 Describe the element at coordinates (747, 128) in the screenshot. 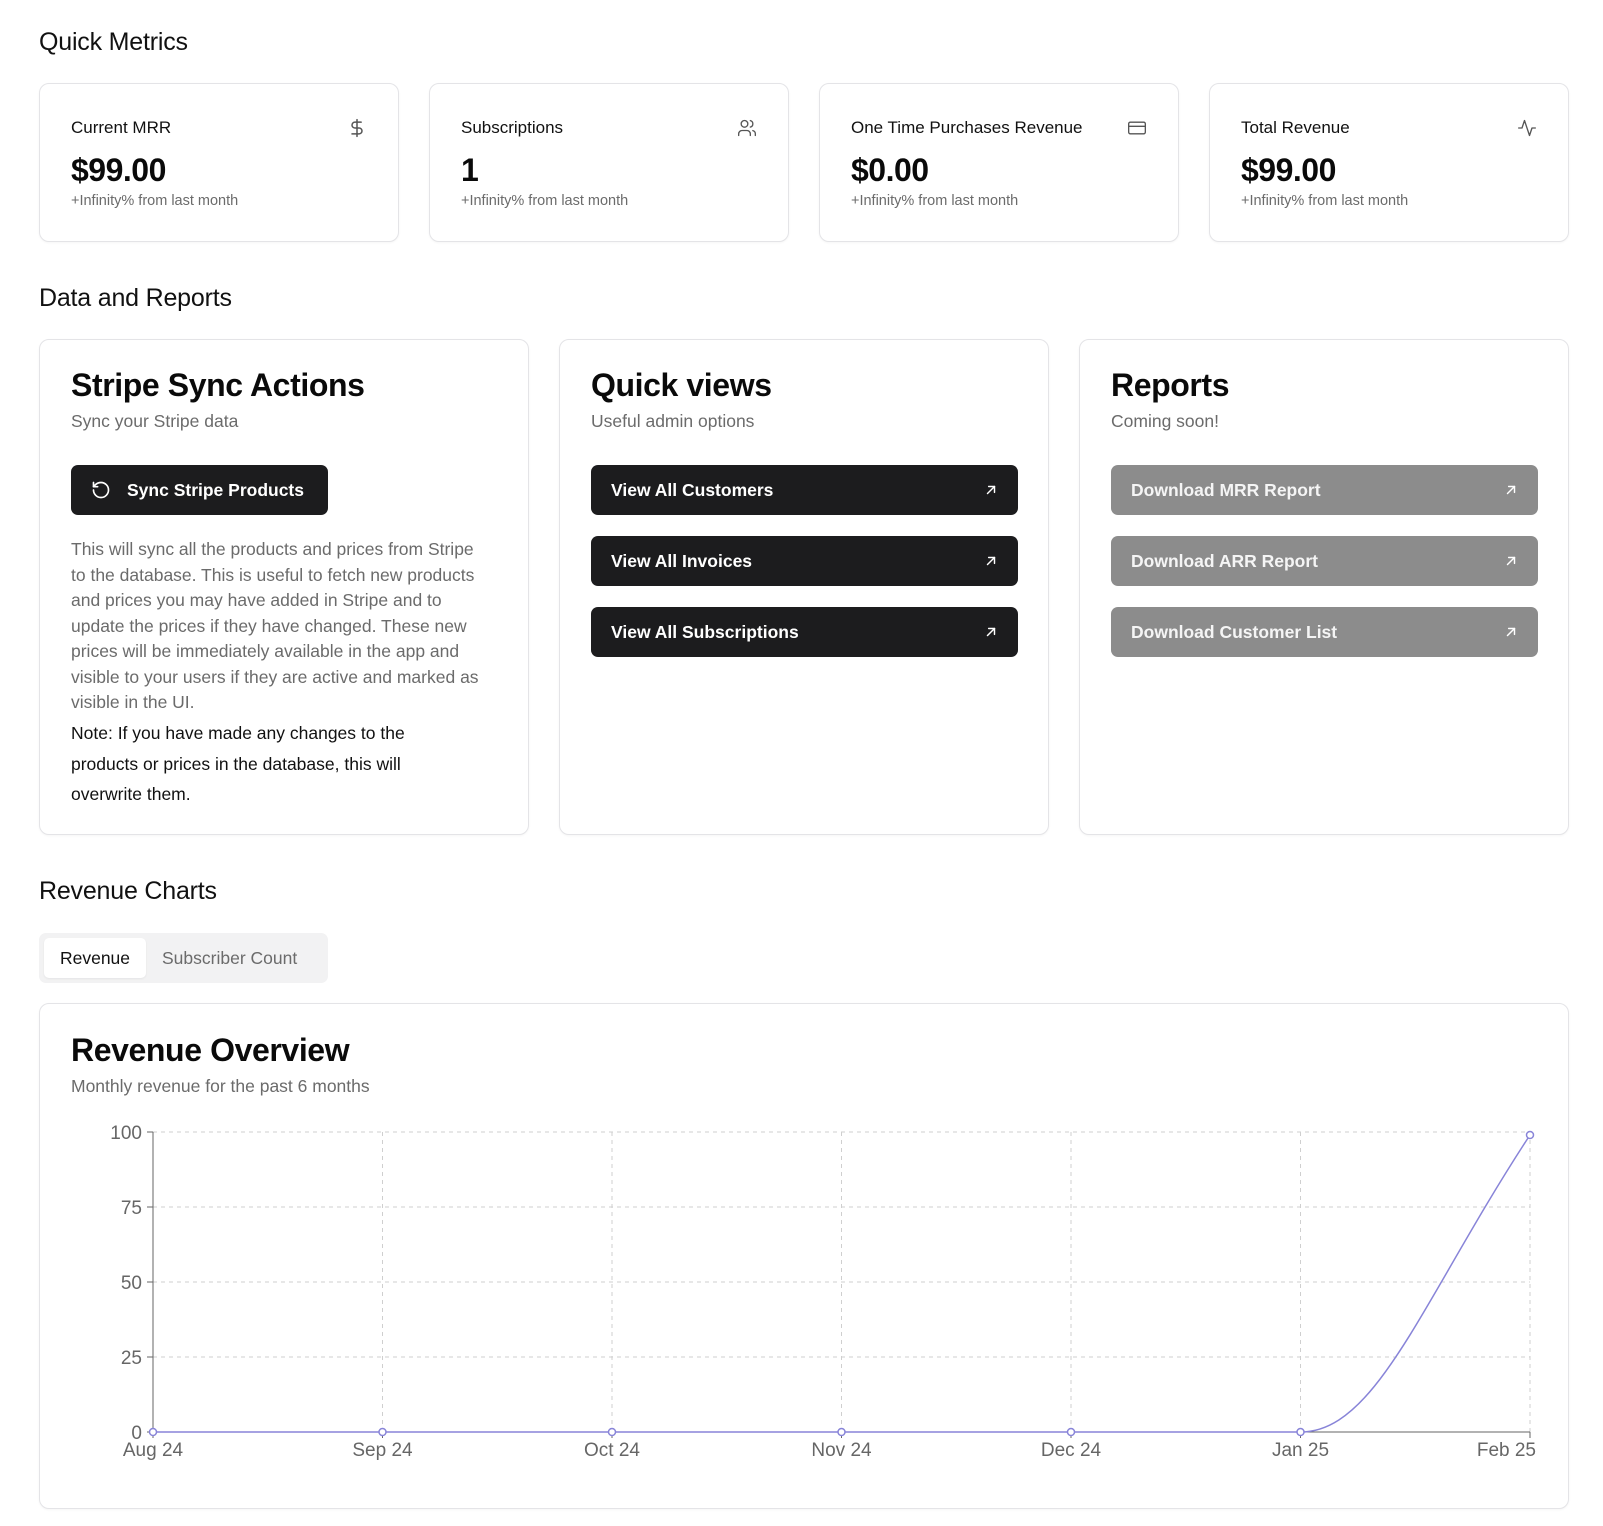

I see `users-icon` at that location.